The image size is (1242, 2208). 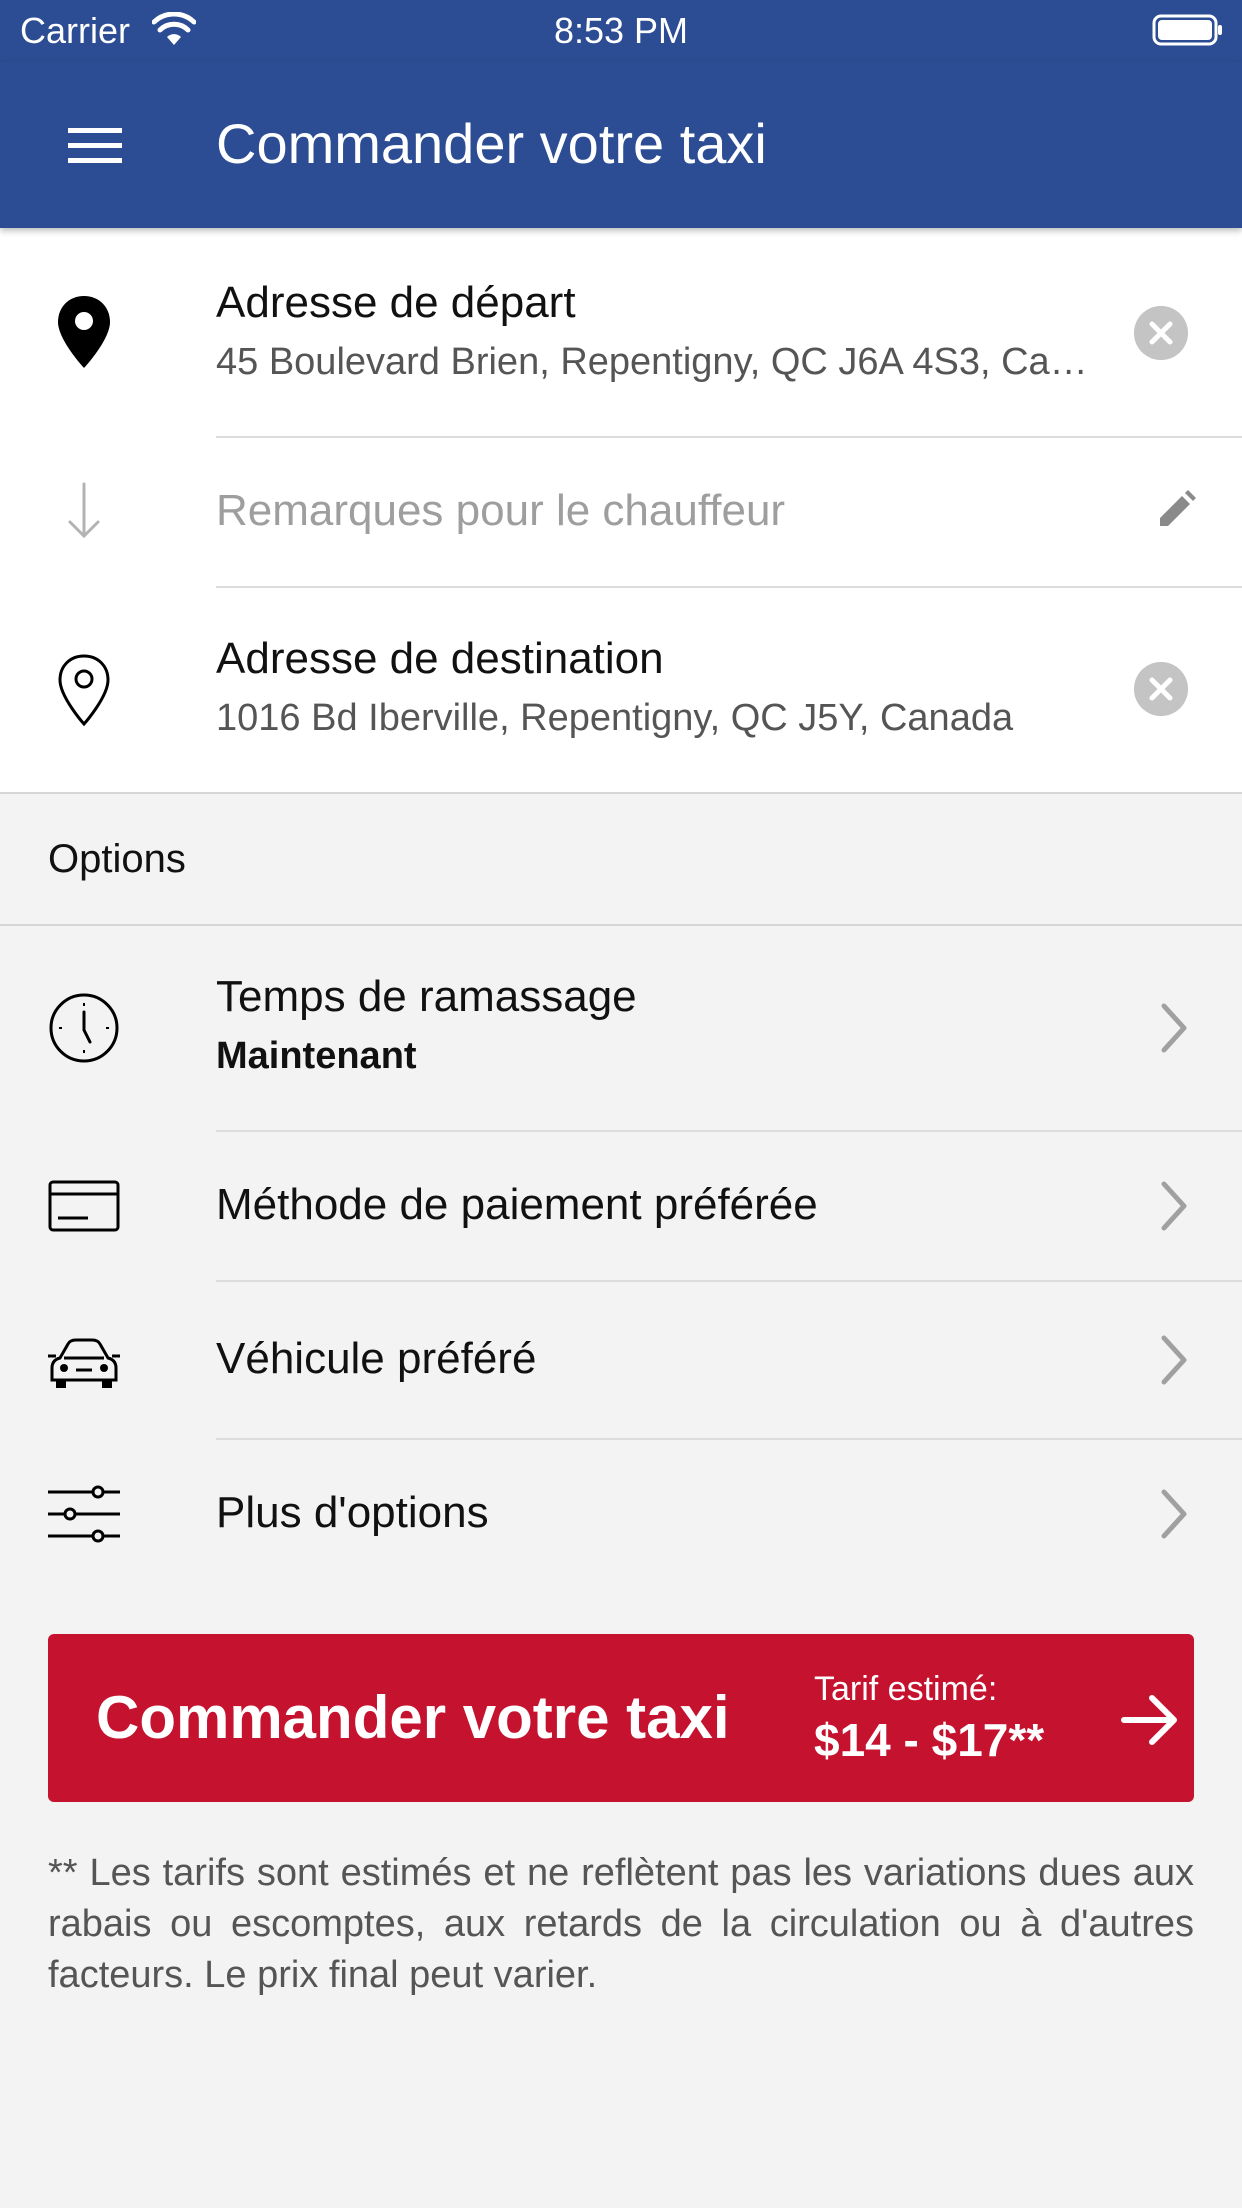 I want to click on driver-notes-row: Remarques pour le chauffeur, so click(x=621, y=512).